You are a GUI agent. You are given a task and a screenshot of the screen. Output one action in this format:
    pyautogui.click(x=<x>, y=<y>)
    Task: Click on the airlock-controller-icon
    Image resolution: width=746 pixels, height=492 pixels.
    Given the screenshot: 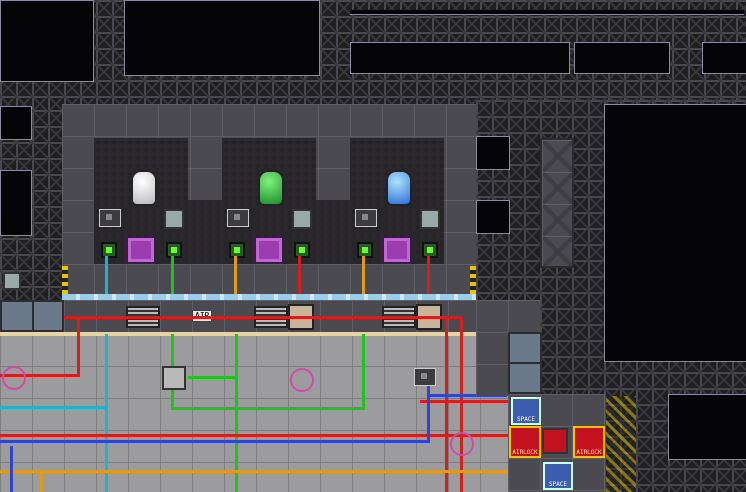 What is the action you would take?
    pyautogui.click(x=555, y=441)
    